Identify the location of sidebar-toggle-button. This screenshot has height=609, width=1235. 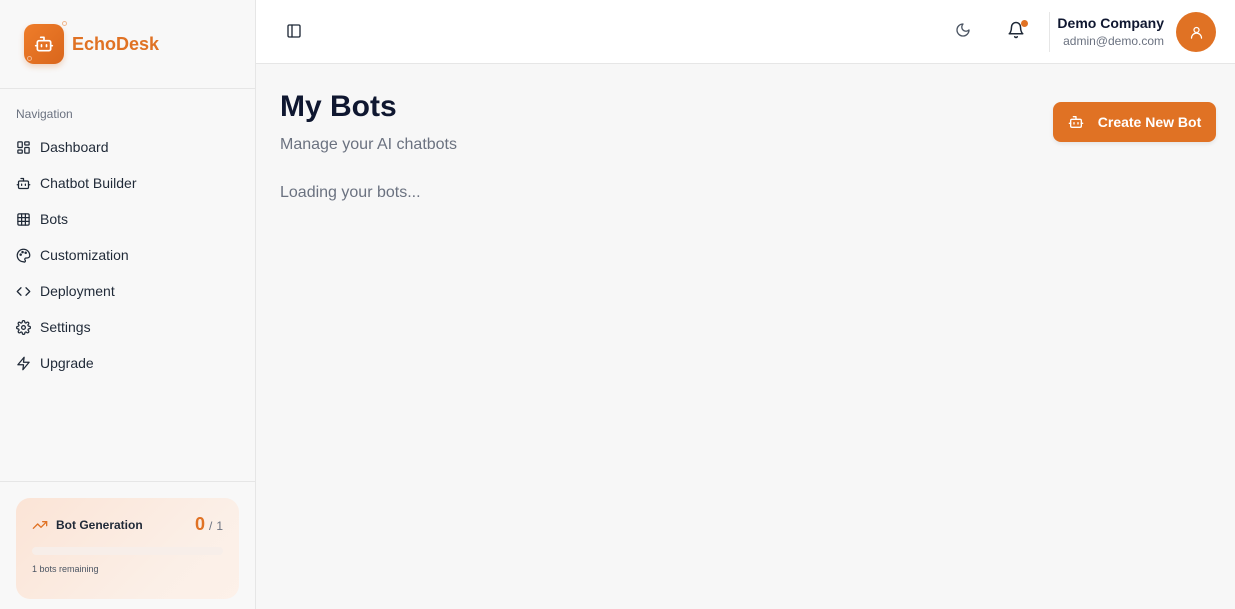
(294, 31).